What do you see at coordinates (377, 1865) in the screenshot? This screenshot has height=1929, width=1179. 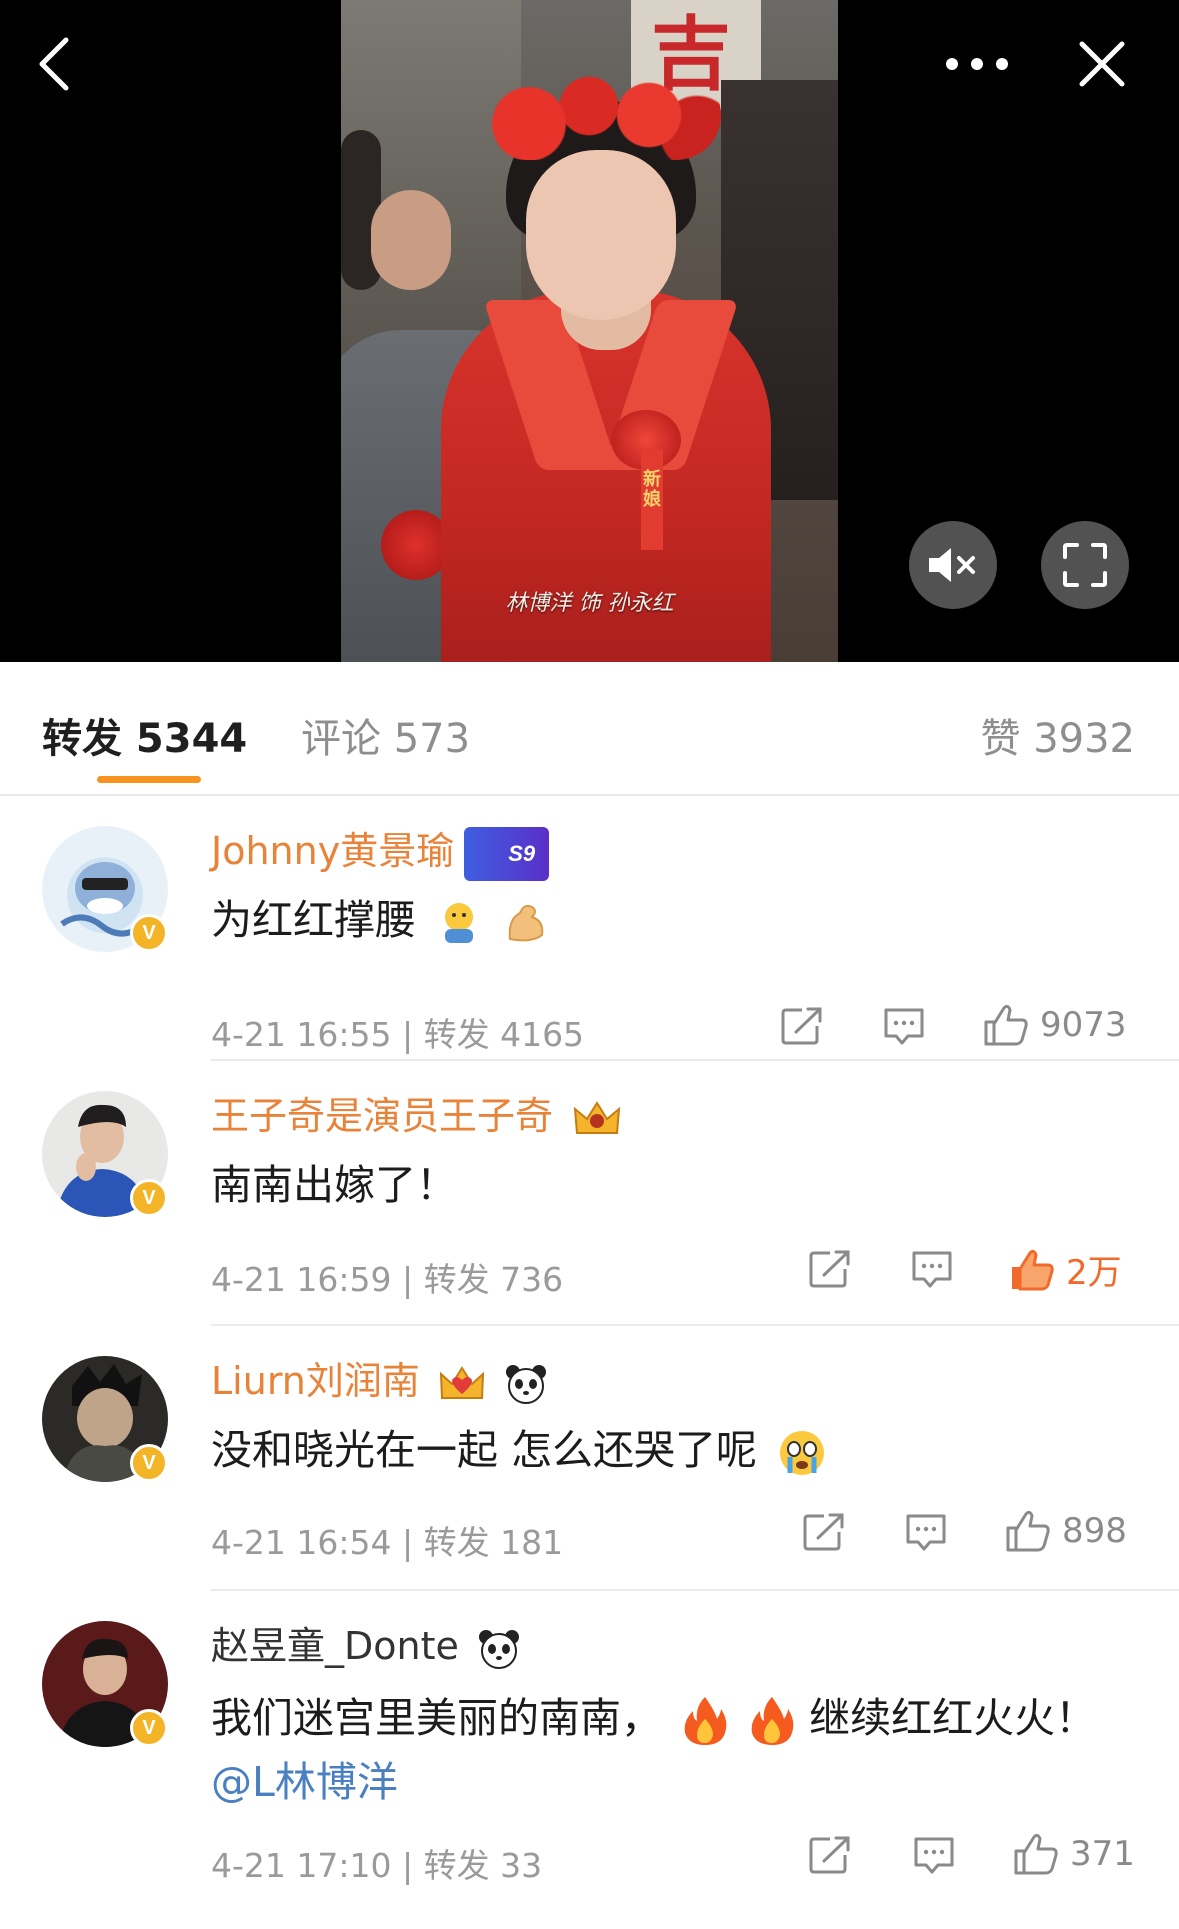 I see `comment-meta: 4-21 17:10 | 转发 33` at bounding box center [377, 1865].